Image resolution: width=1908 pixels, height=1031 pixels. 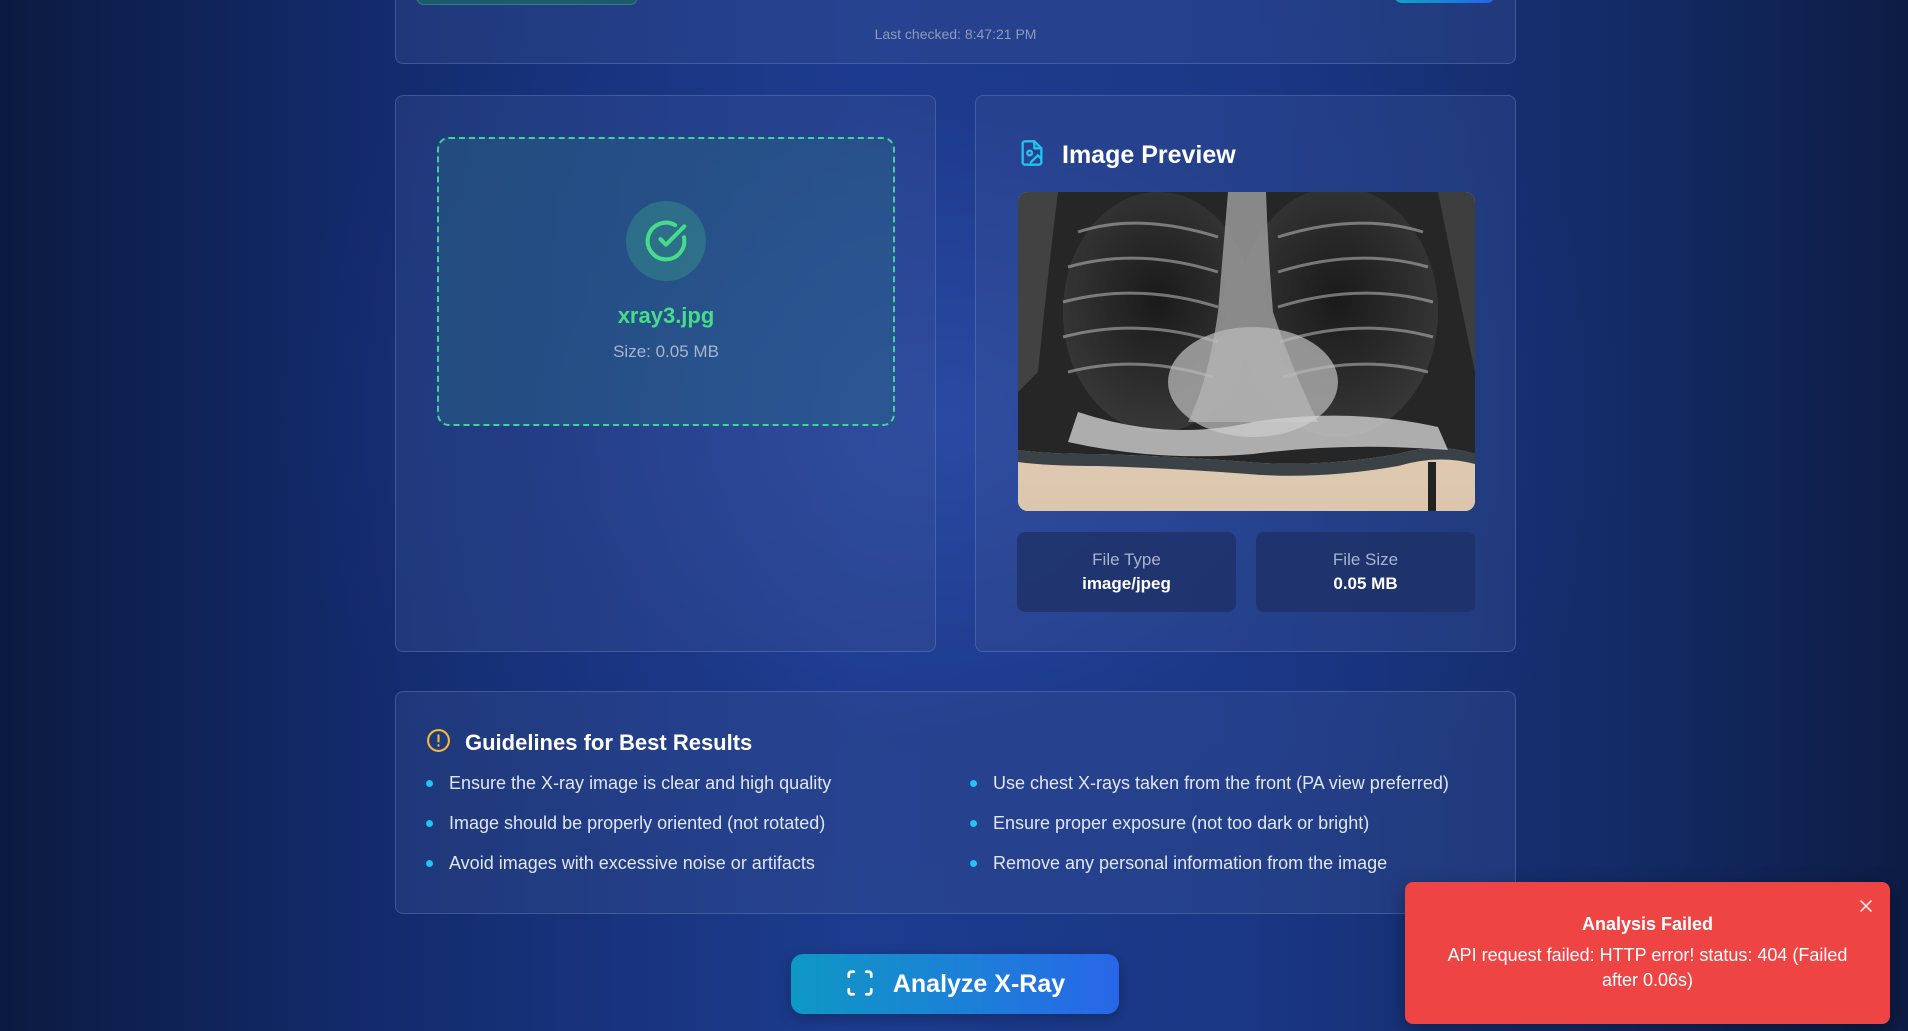 I want to click on file-dropzone: xray3.jpg Size: 0.05 MB, so click(x=666, y=281).